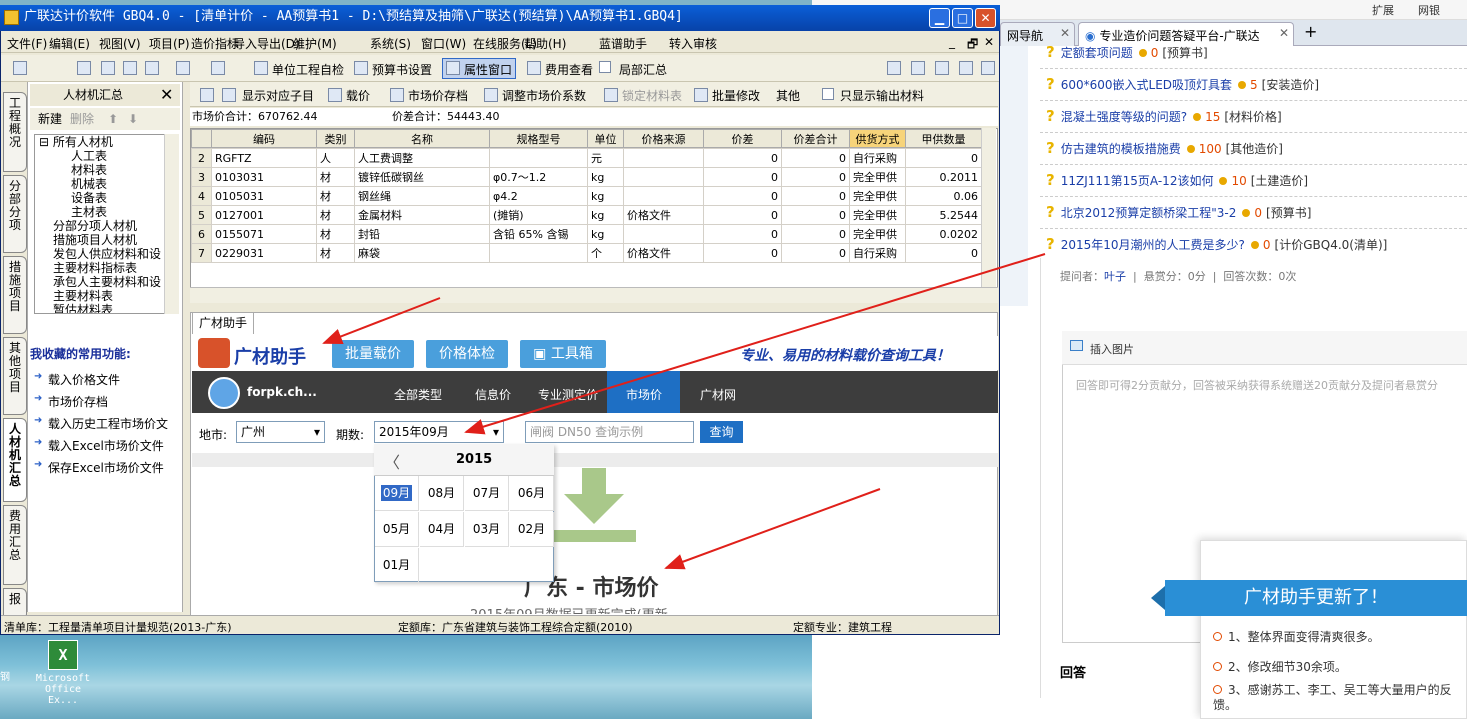 This screenshot has height=719, width=1467. Describe the element at coordinates (772, 529) in the screenshot. I see `arrow-to-market` at that location.